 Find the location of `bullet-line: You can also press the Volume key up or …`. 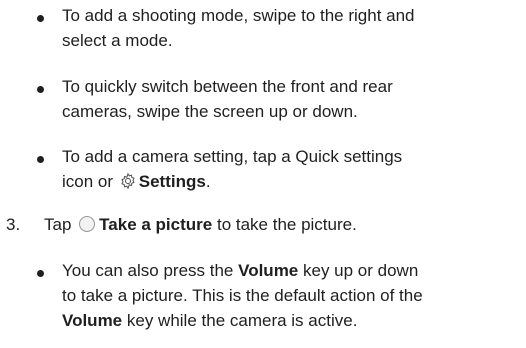

bullet-line: You can also press the Volume key up or … is located at coordinates (292, 270).